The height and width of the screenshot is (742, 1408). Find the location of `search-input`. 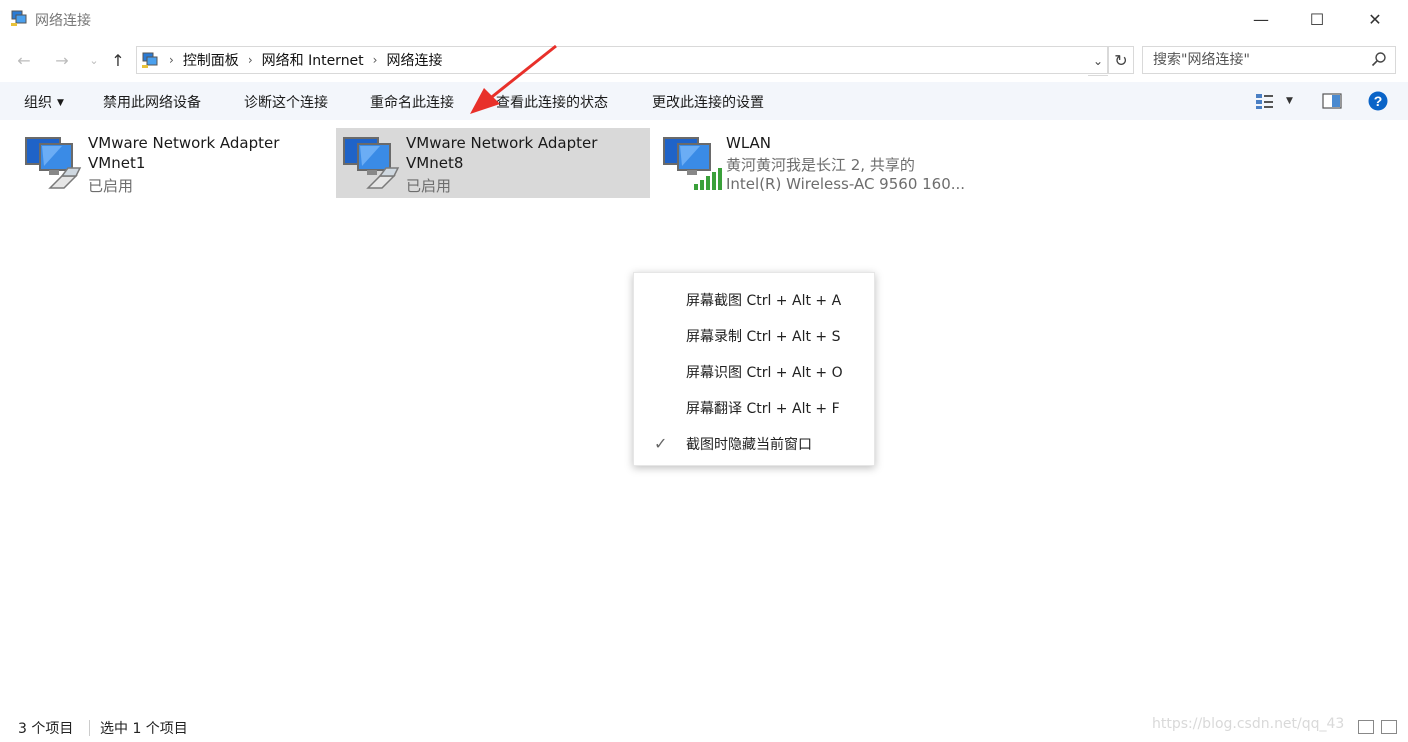

search-input is located at coordinates (1258, 60).